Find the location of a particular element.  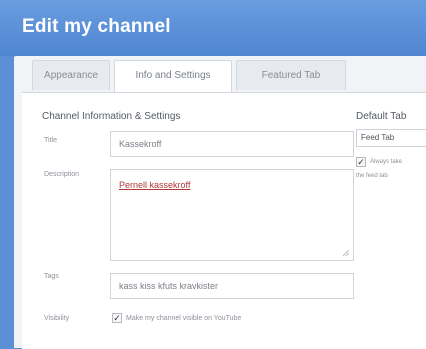

tags-label: Tags is located at coordinates (51, 276).